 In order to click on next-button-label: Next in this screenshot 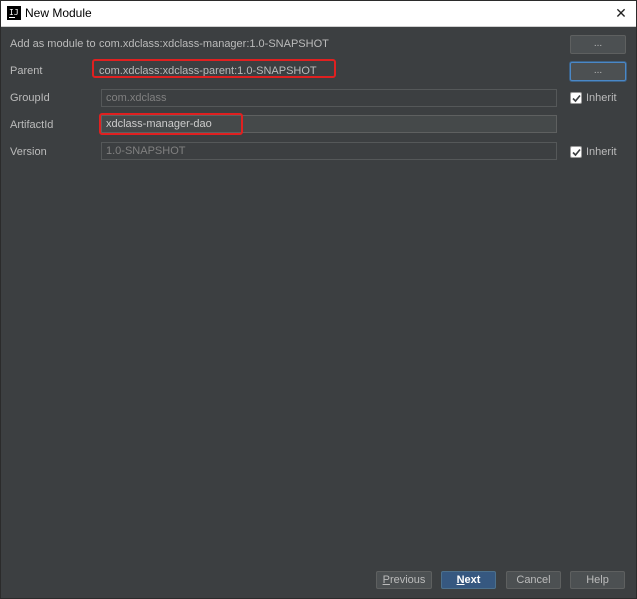, I will do `click(468, 580)`.